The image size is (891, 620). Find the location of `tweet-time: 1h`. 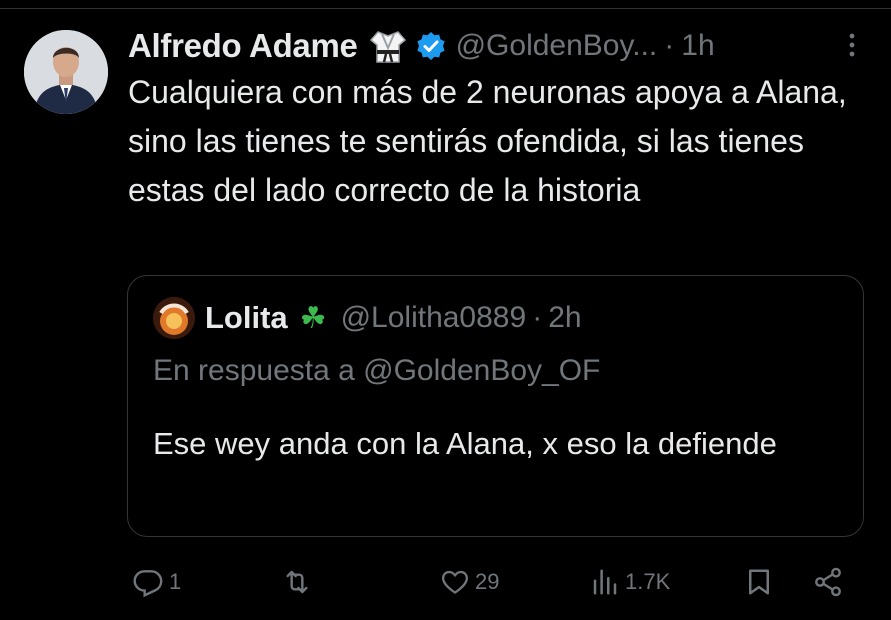

tweet-time: 1h is located at coordinates (697, 46).